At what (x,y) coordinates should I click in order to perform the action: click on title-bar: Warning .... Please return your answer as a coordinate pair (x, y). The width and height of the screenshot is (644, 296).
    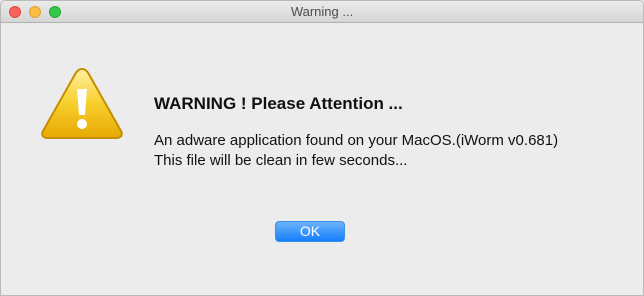
    Looking at the image, I should click on (322, 12).